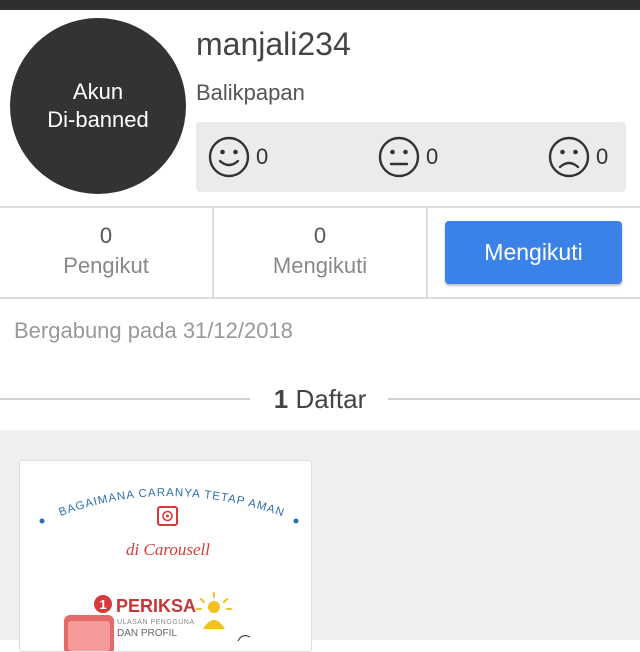  What do you see at coordinates (320, 298) in the screenshot?
I see `divider-bottom` at bounding box center [320, 298].